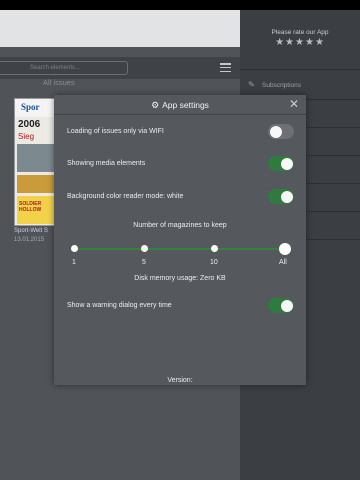 Image resolution: width=360 pixels, height=480 pixels. What do you see at coordinates (281, 131) in the screenshot?
I see `wifi-only-toggle` at bounding box center [281, 131].